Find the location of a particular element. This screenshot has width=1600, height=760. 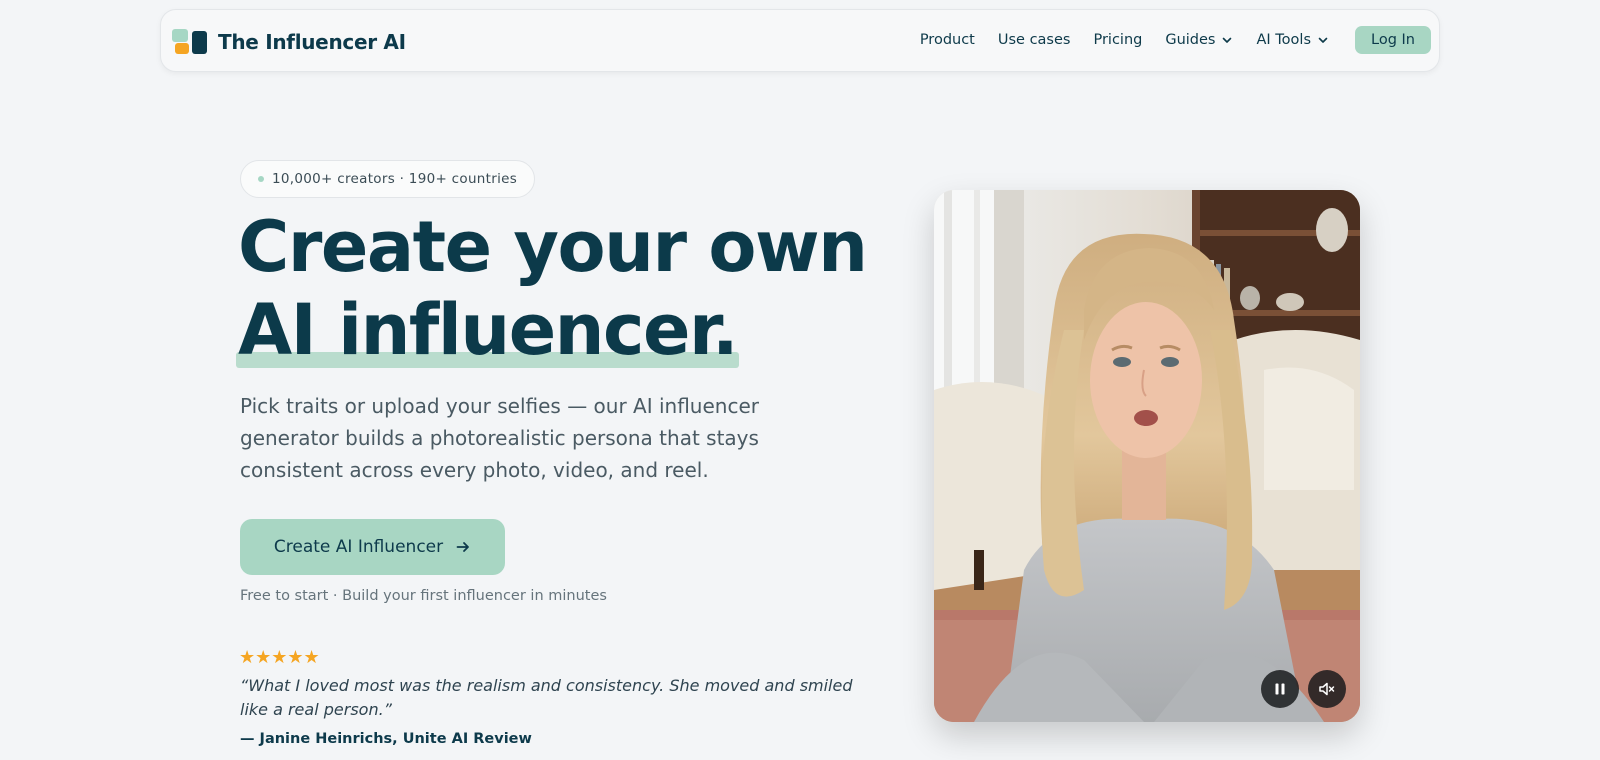

hero-headline: Create your own AI influencer. is located at coordinates (552, 289).